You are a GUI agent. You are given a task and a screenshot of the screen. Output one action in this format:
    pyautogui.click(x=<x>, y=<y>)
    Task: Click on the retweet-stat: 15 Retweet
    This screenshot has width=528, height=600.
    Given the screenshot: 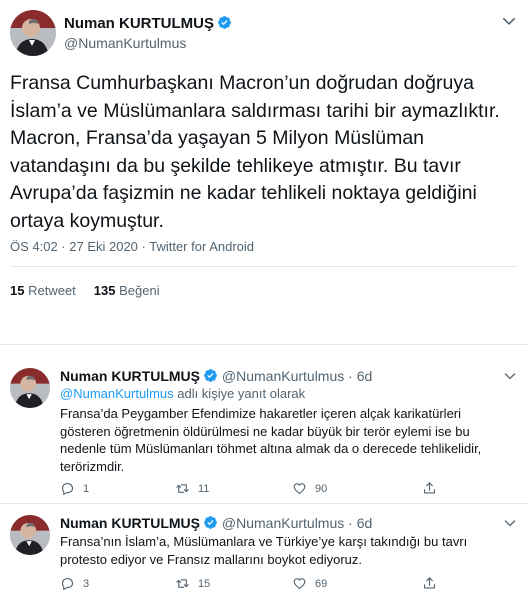 What is the action you would take?
    pyautogui.click(x=43, y=290)
    